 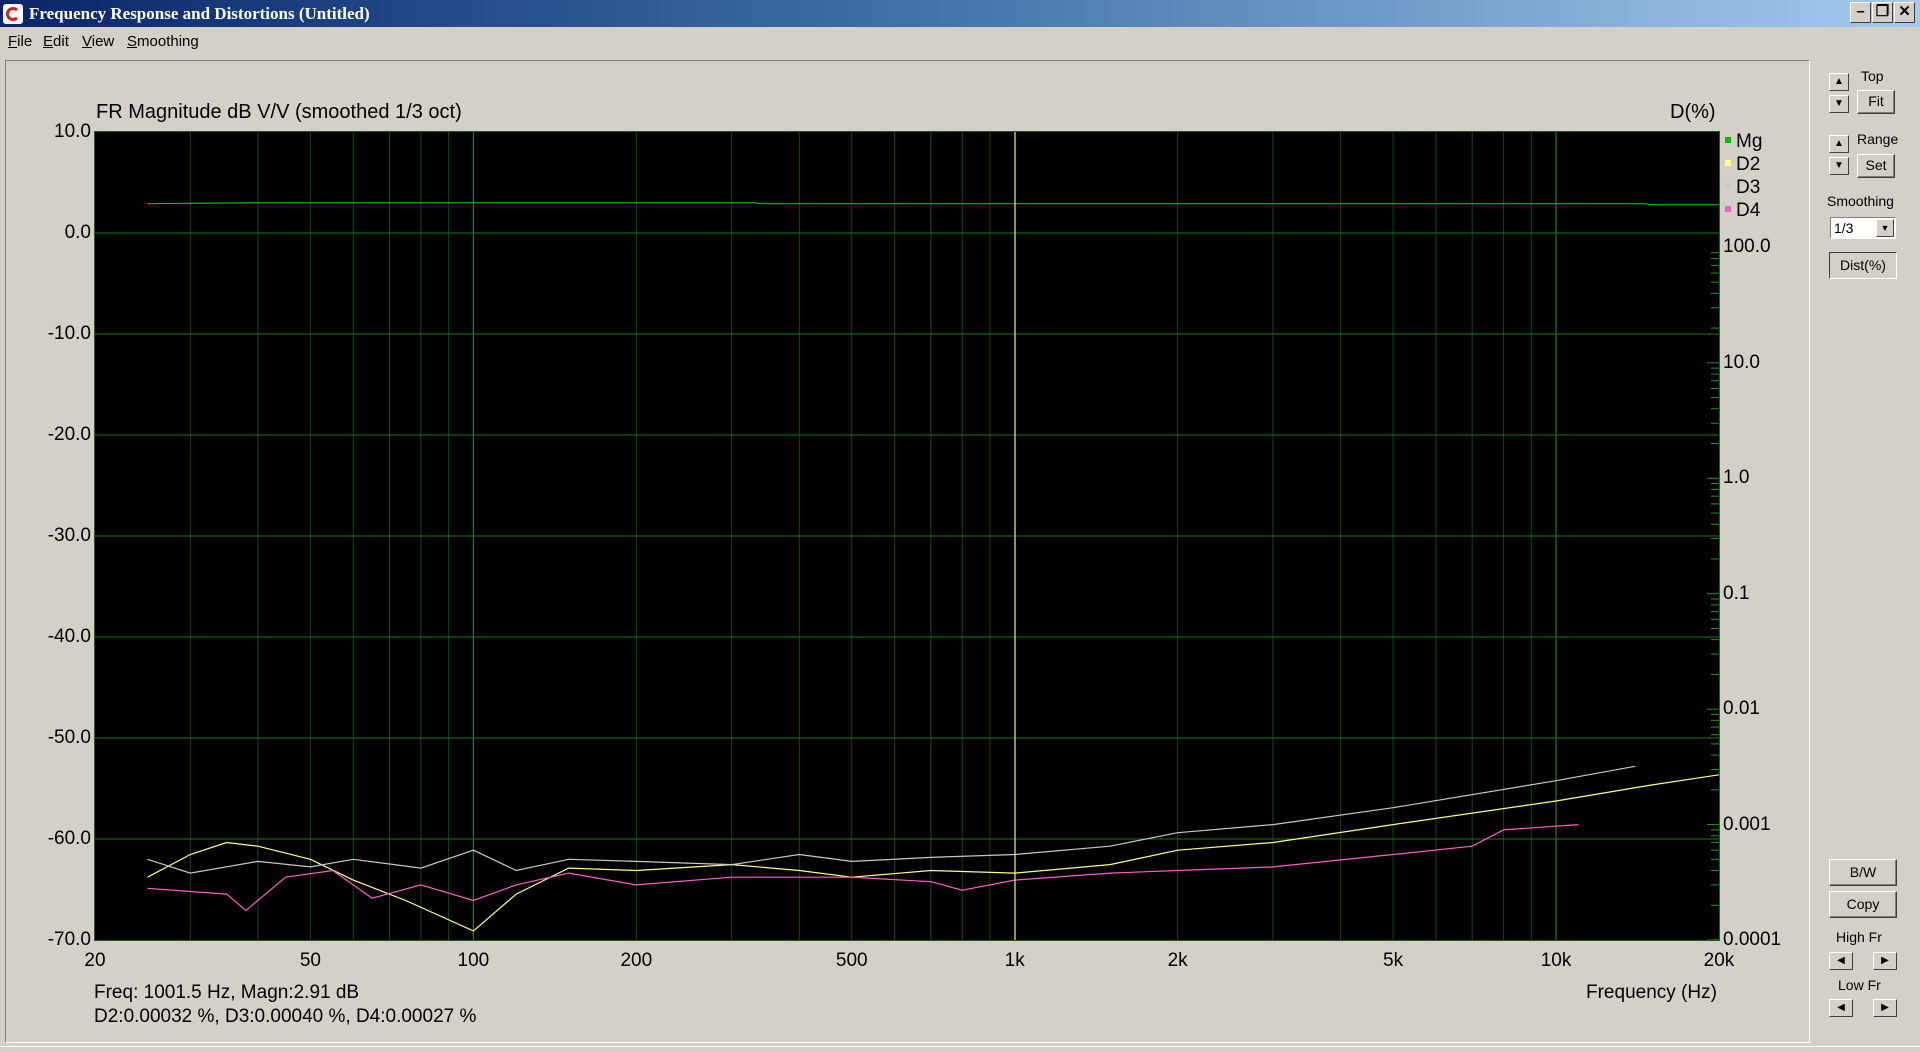 What do you see at coordinates (1885, 228) in the screenshot?
I see `chevron-down-icon: ▼` at bounding box center [1885, 228].